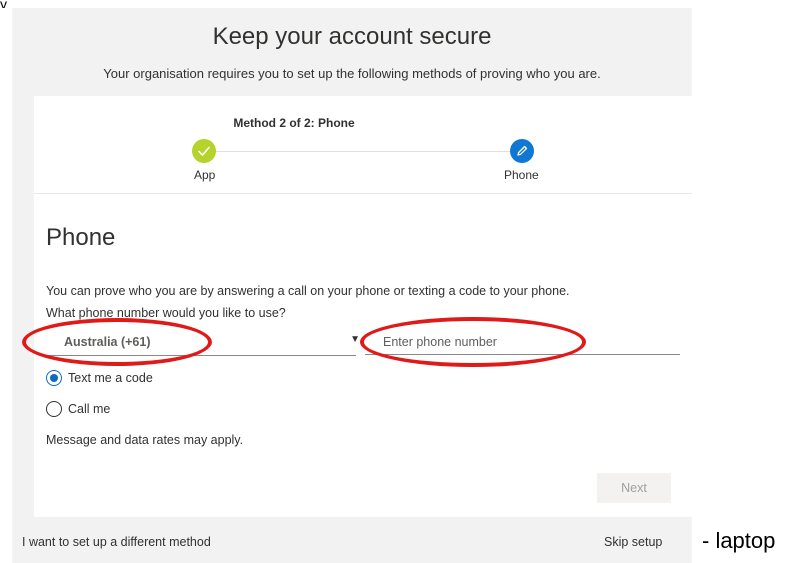 This screenshot has height=563, width=792. I want to click on step-app-complete-icon, so click(204, 151).